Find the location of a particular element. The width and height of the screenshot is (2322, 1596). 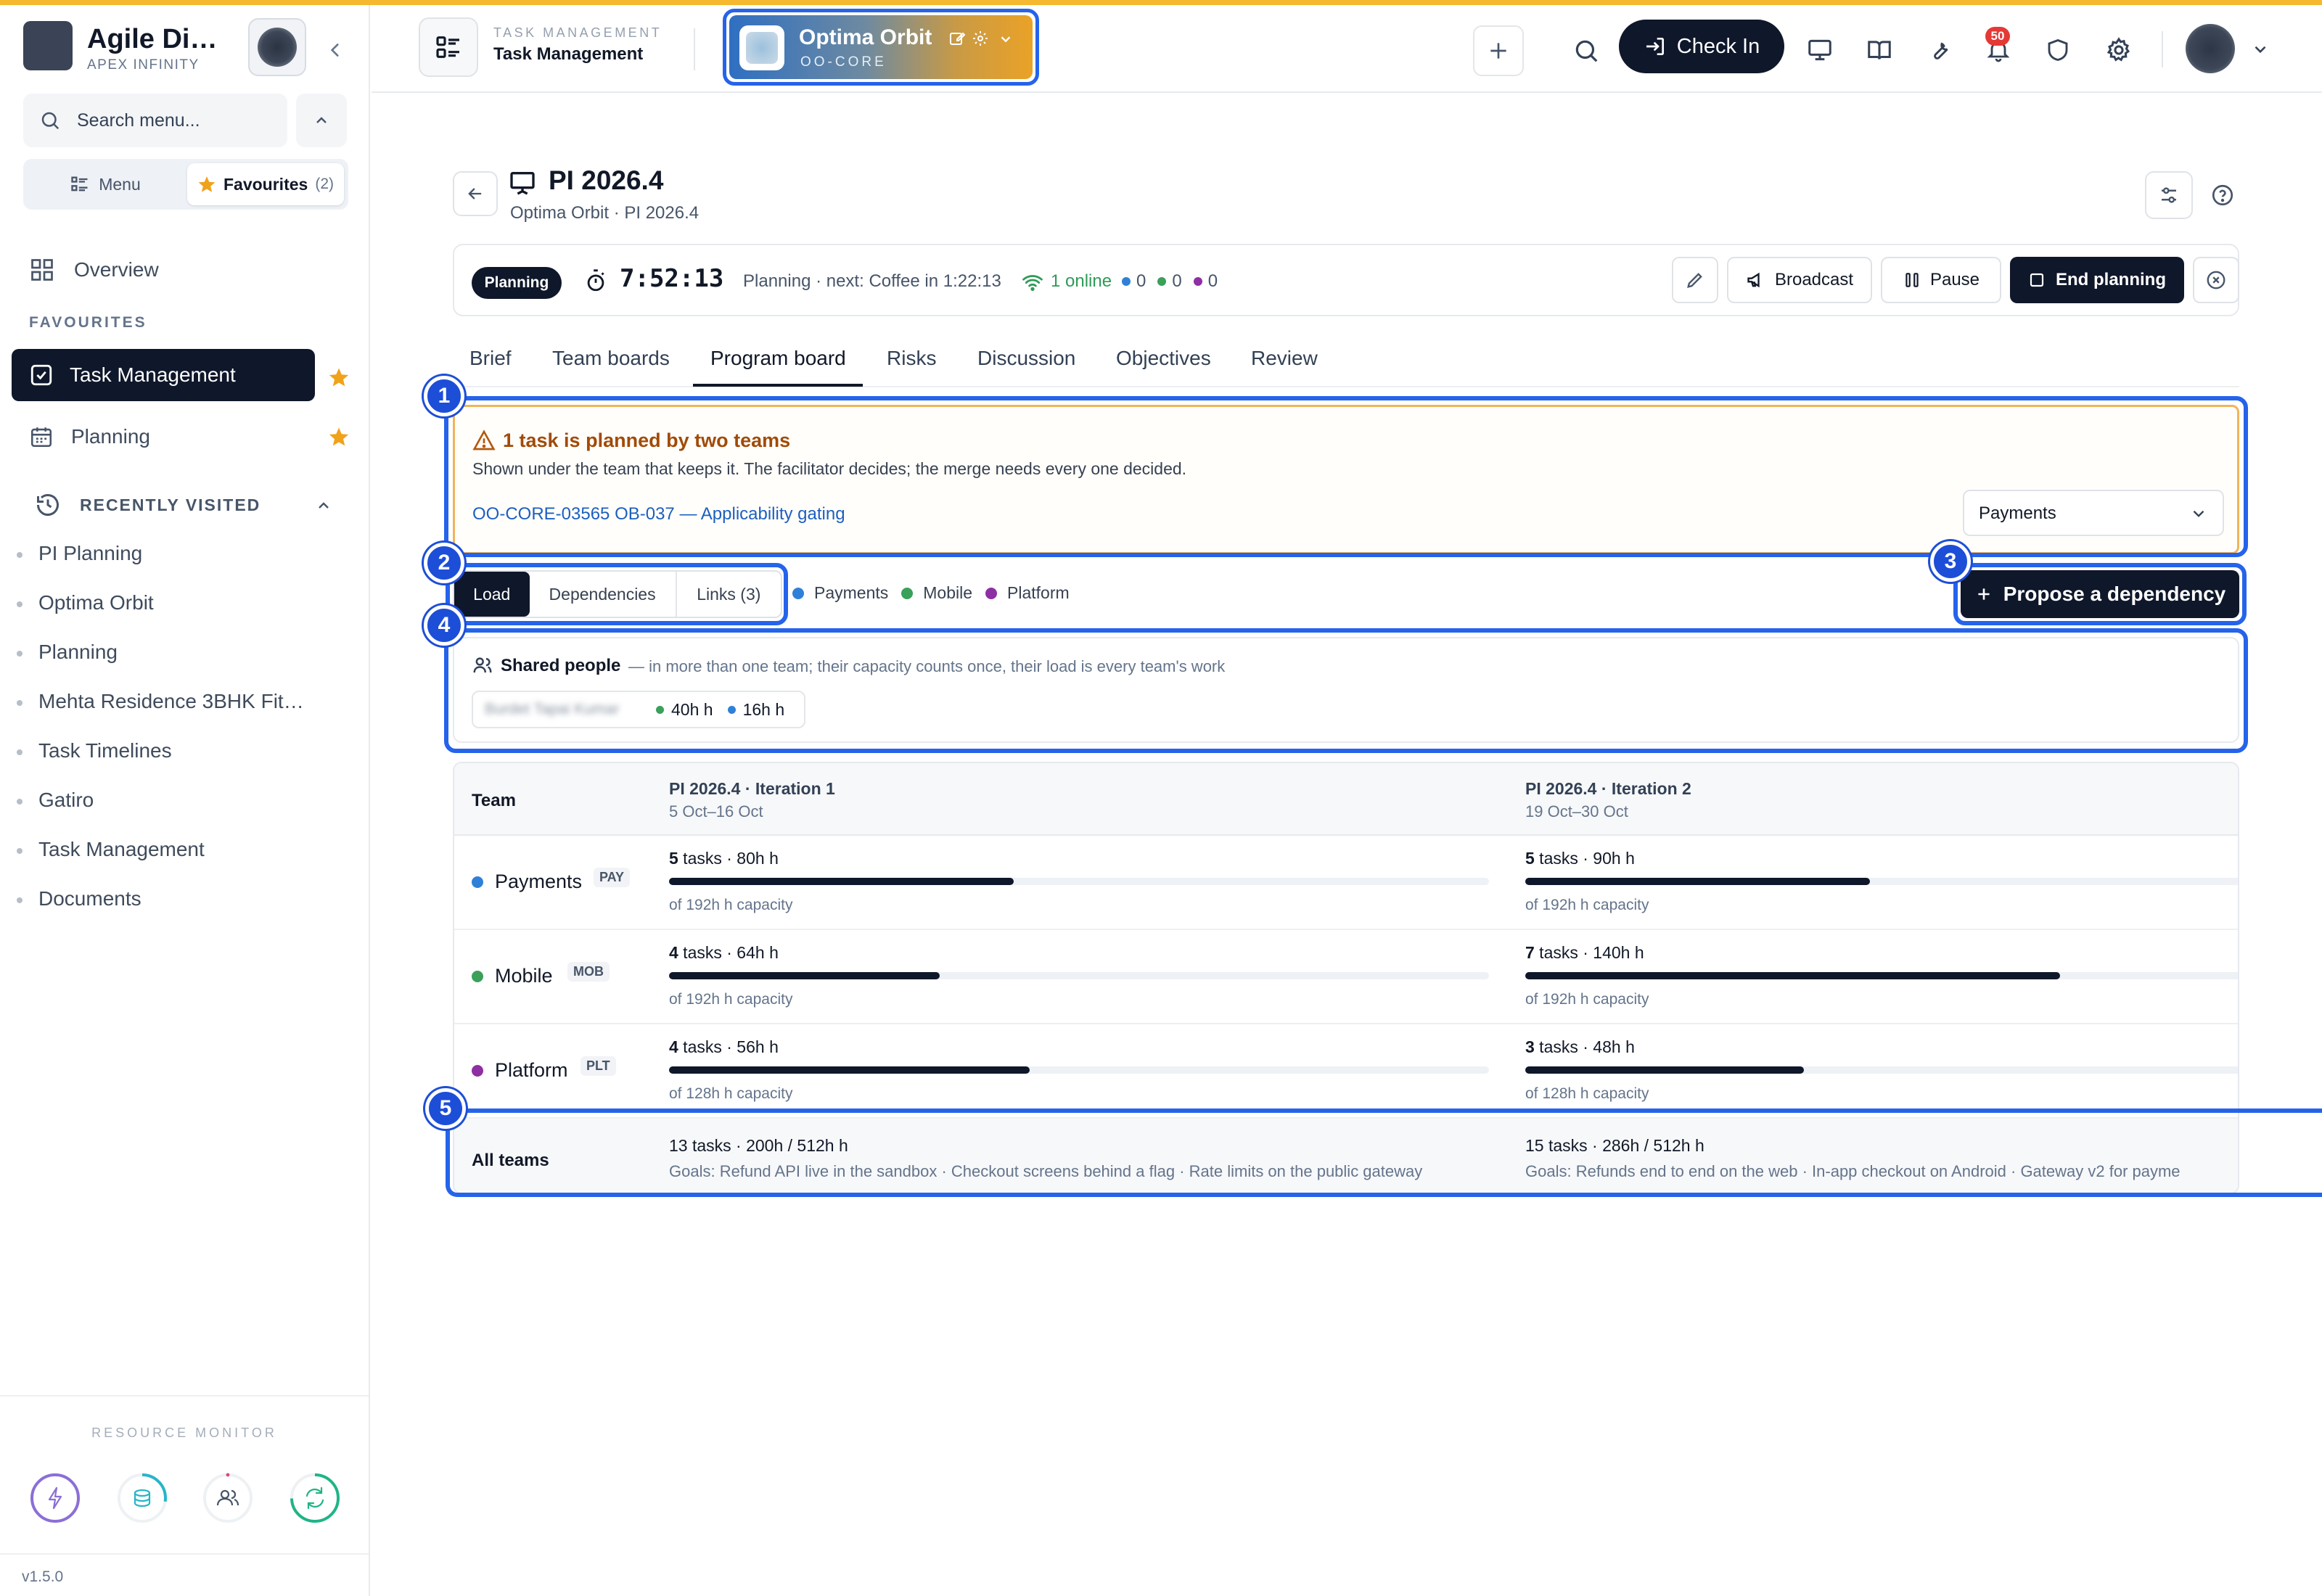

annotation-badge: 4 is located at coordinates (444, 625).